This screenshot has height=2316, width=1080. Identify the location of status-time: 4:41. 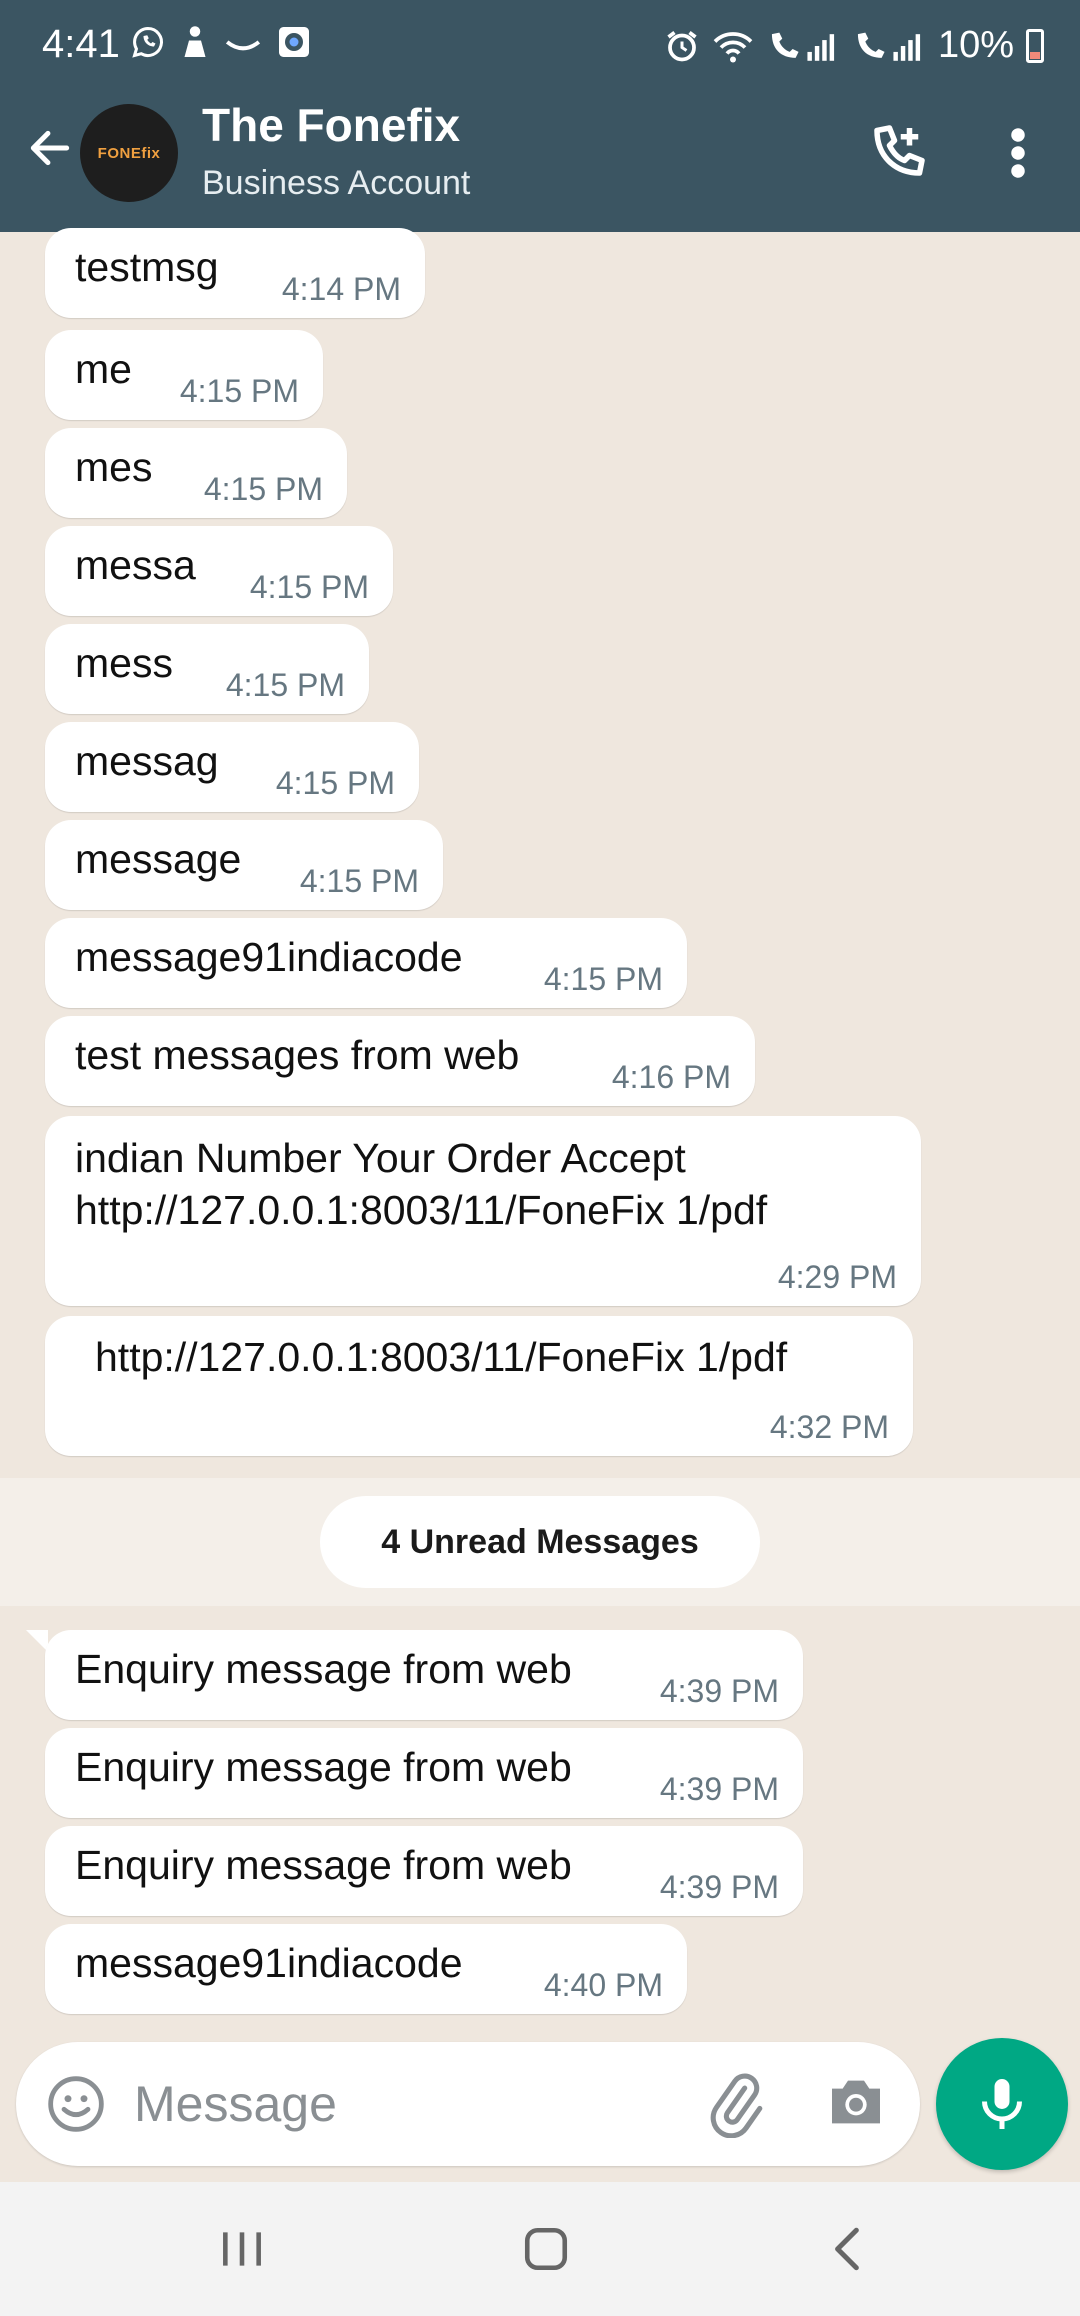
(81, 44).